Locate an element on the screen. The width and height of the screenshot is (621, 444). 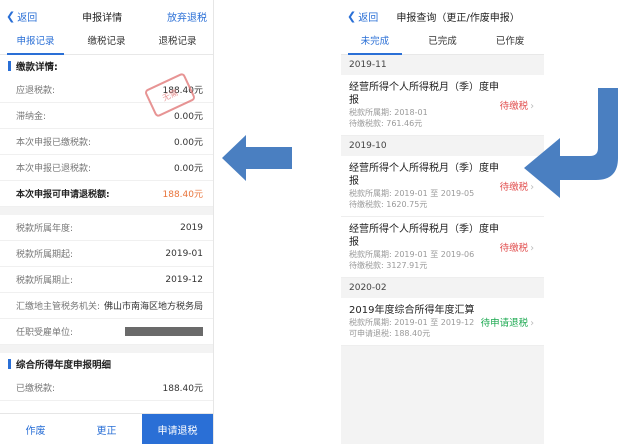
row-label: 税款所属期起: is located at coordinates (45, 255).